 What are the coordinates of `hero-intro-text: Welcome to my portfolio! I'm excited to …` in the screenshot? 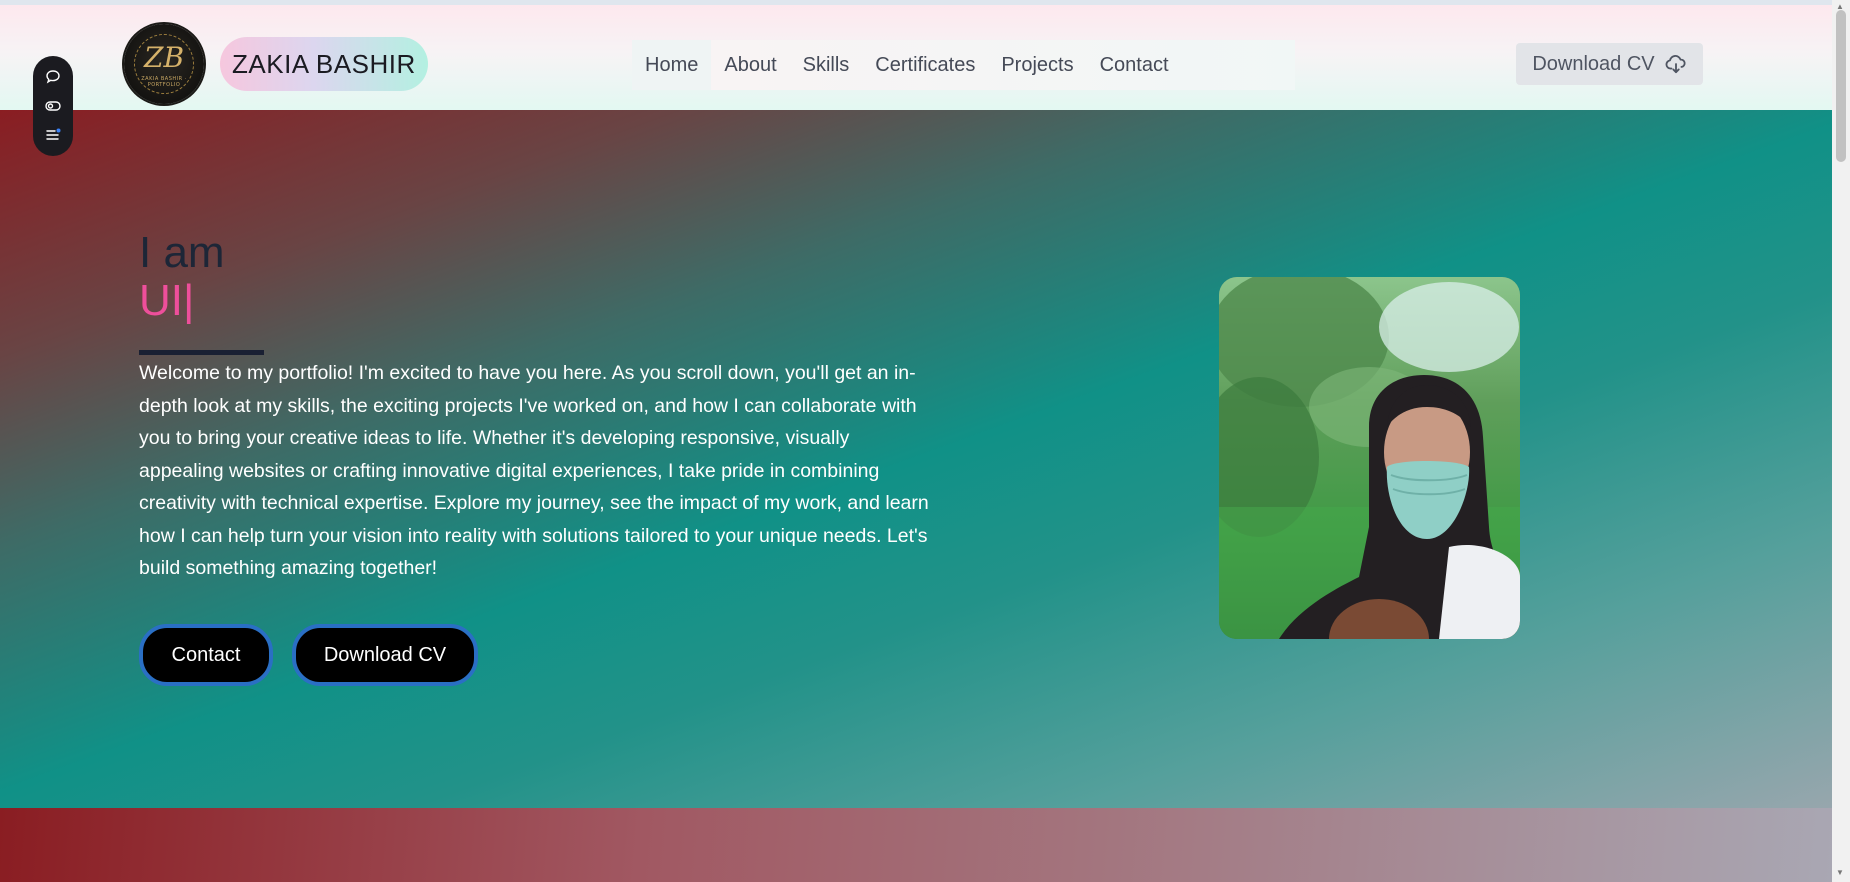 It's located at (534, 470).